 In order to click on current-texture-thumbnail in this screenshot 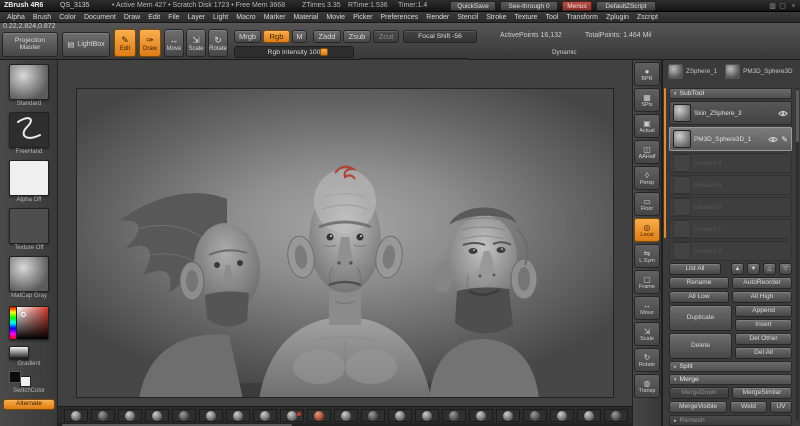, I will do `click(29, 226)`.